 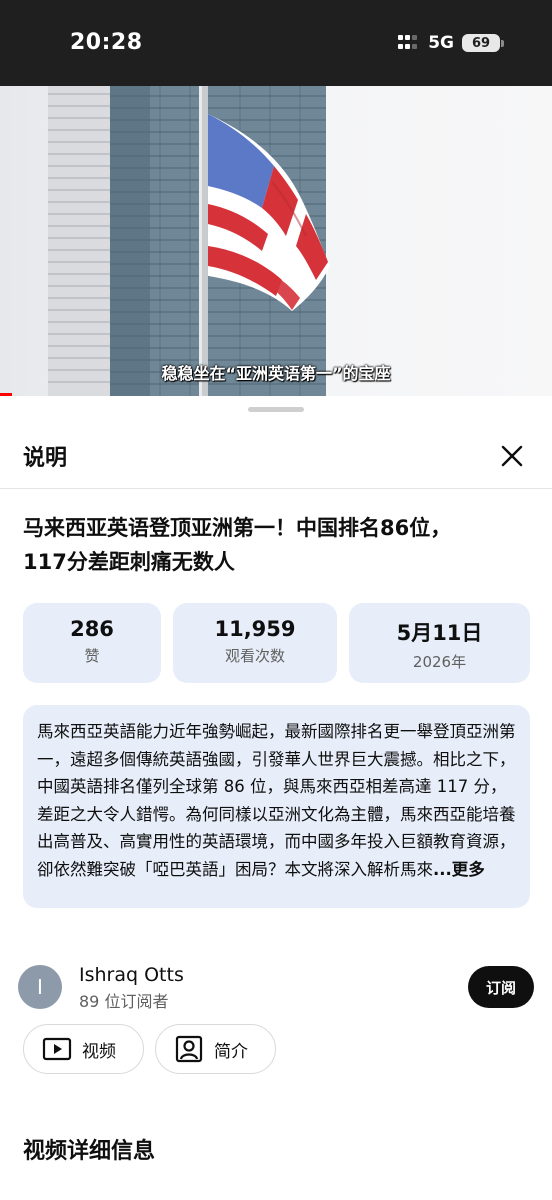 What do you see at coordinates (276, 488) in the screenshot?
I see `divider` at bounding box center [276, 488].